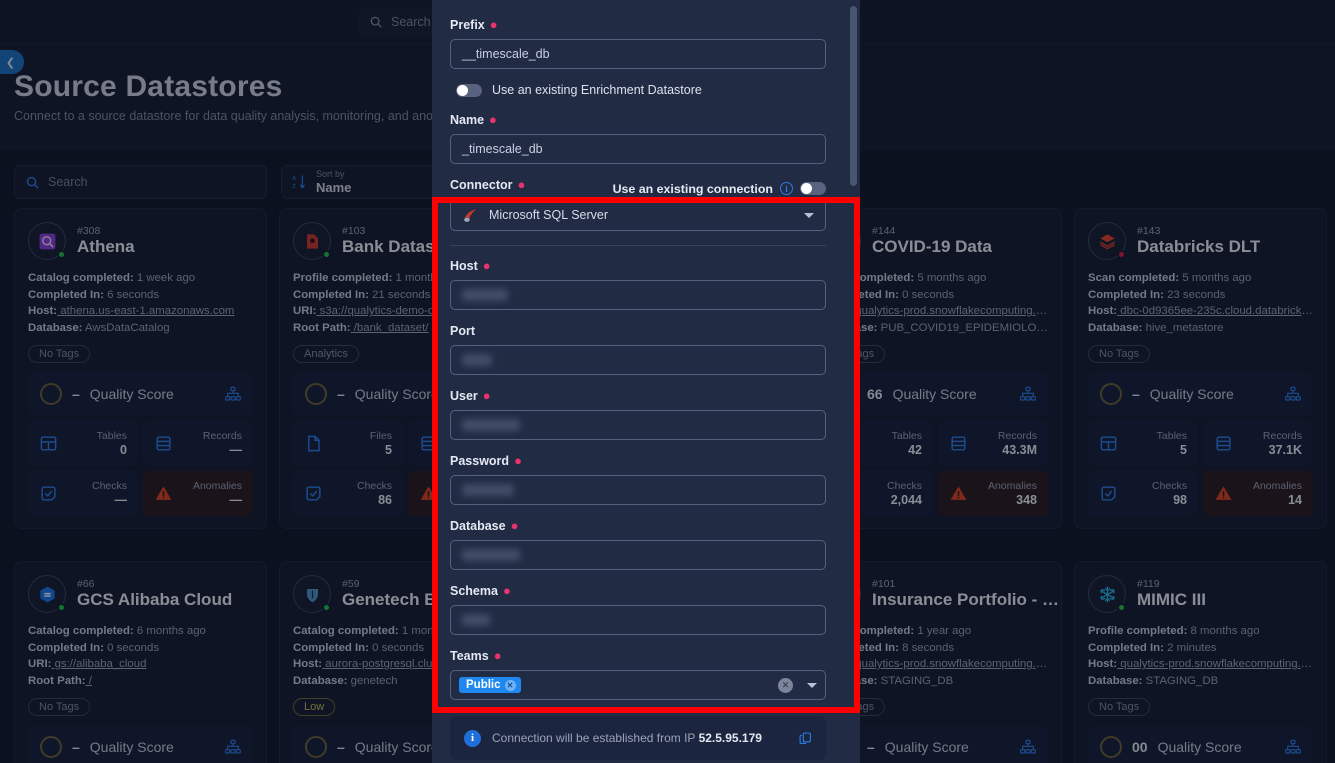 This screenshot has height=763, width=1335. I want to click on port-field-group: Port, so click(638, 349).